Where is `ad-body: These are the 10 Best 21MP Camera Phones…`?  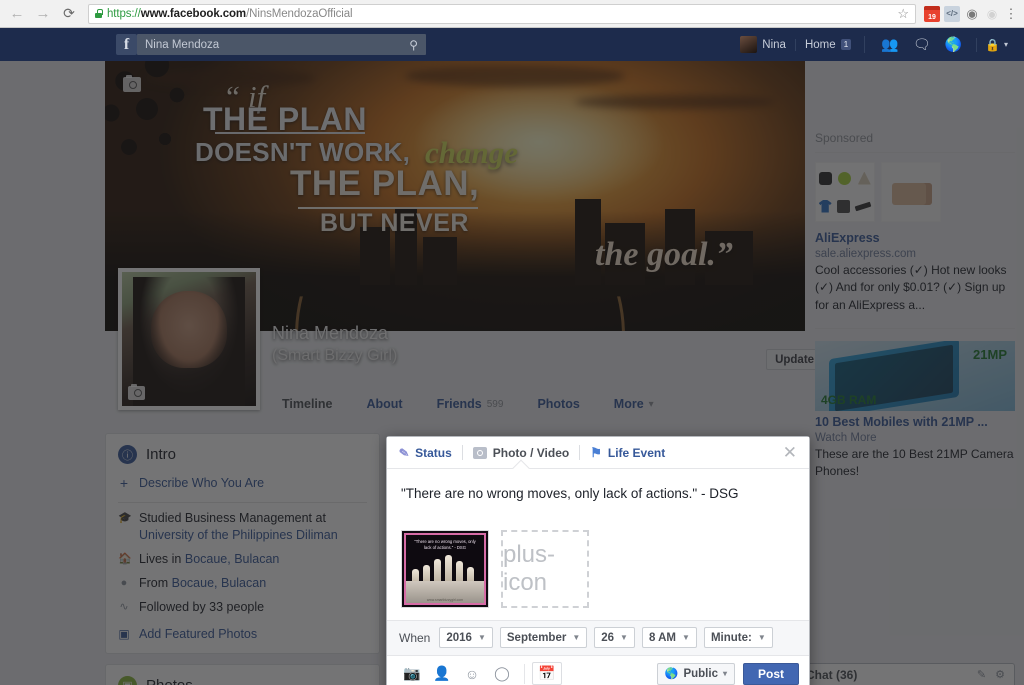
ad-body: These are the 10 Best 21MP Camera Phones… is located at coordinates (914, 462).